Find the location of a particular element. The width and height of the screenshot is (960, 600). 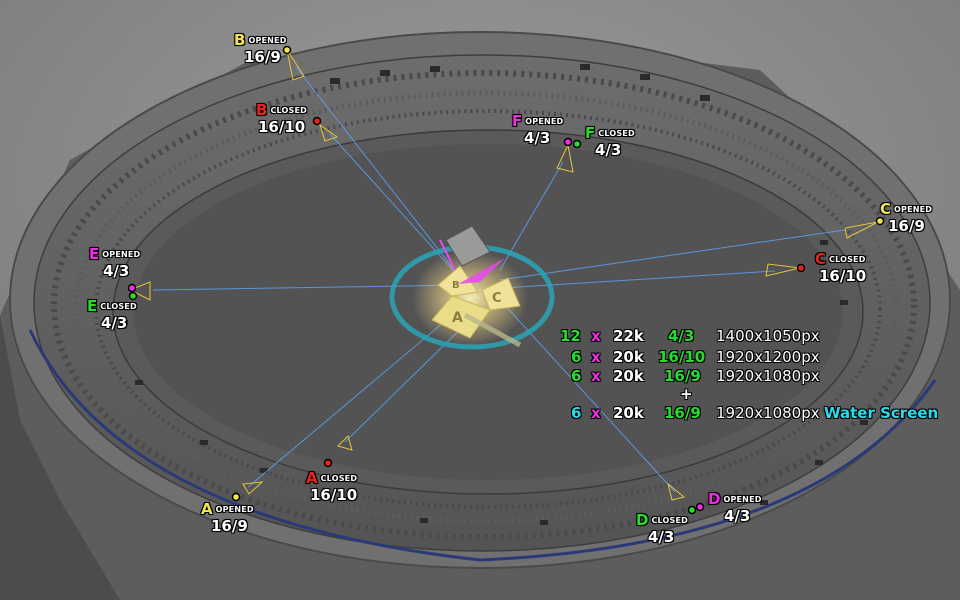

dot-b-closed is located at coordinates (317, 121).